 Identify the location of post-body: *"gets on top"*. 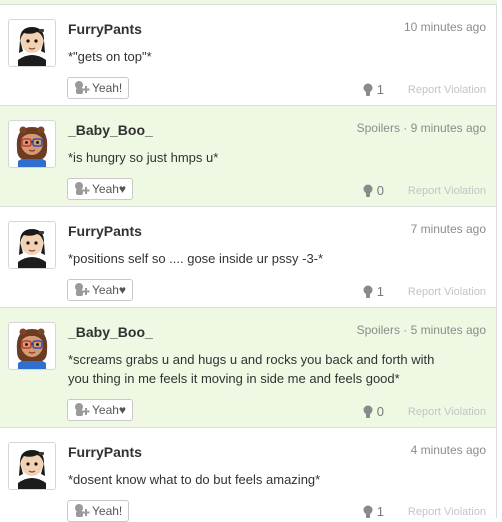
(110, 56).